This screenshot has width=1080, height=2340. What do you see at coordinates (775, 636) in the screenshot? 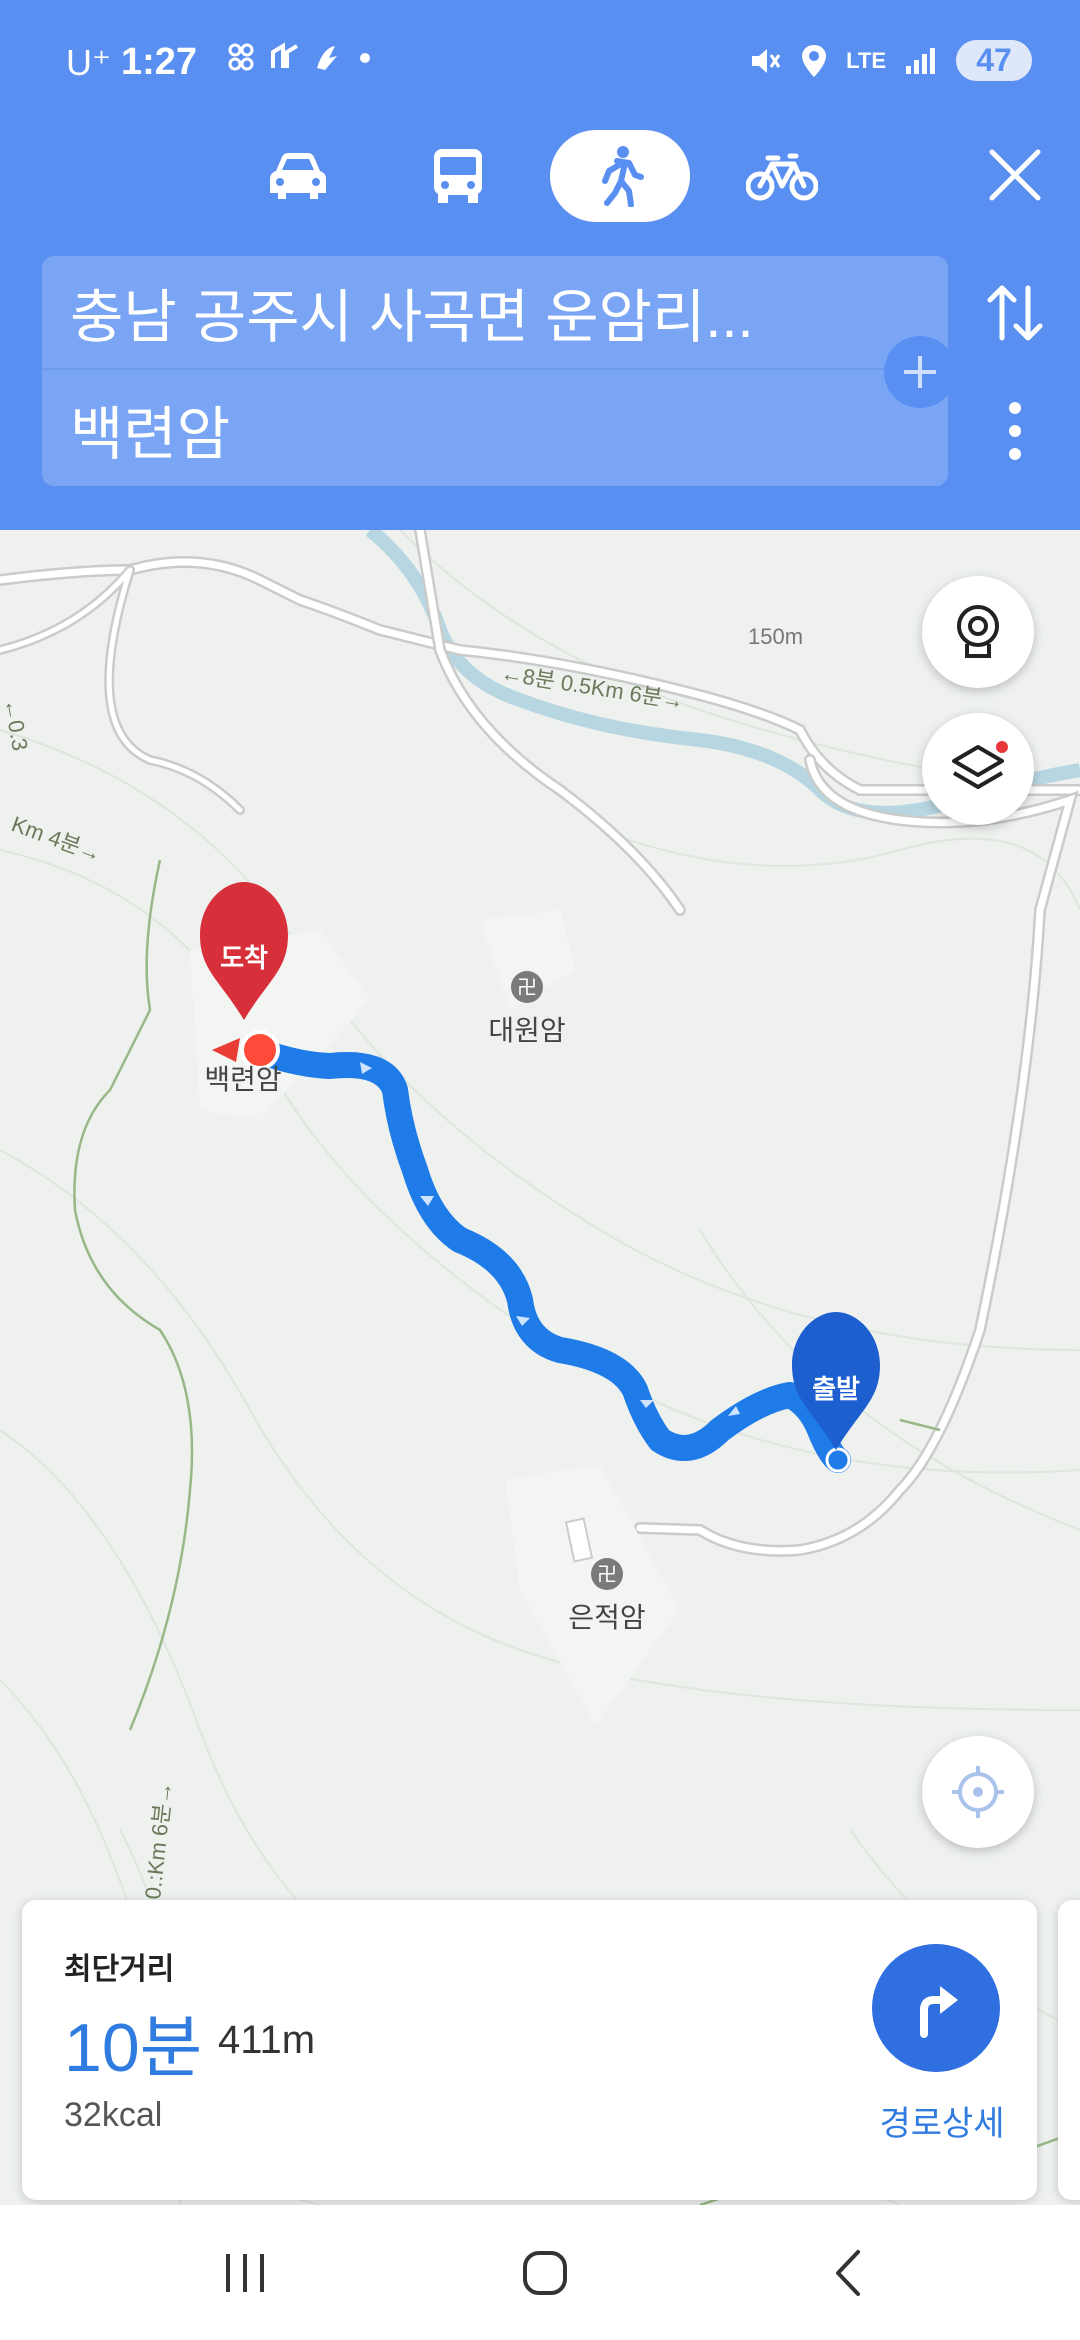
I see `contour-elevation-label: 150m` at bounding box center [775, 636].